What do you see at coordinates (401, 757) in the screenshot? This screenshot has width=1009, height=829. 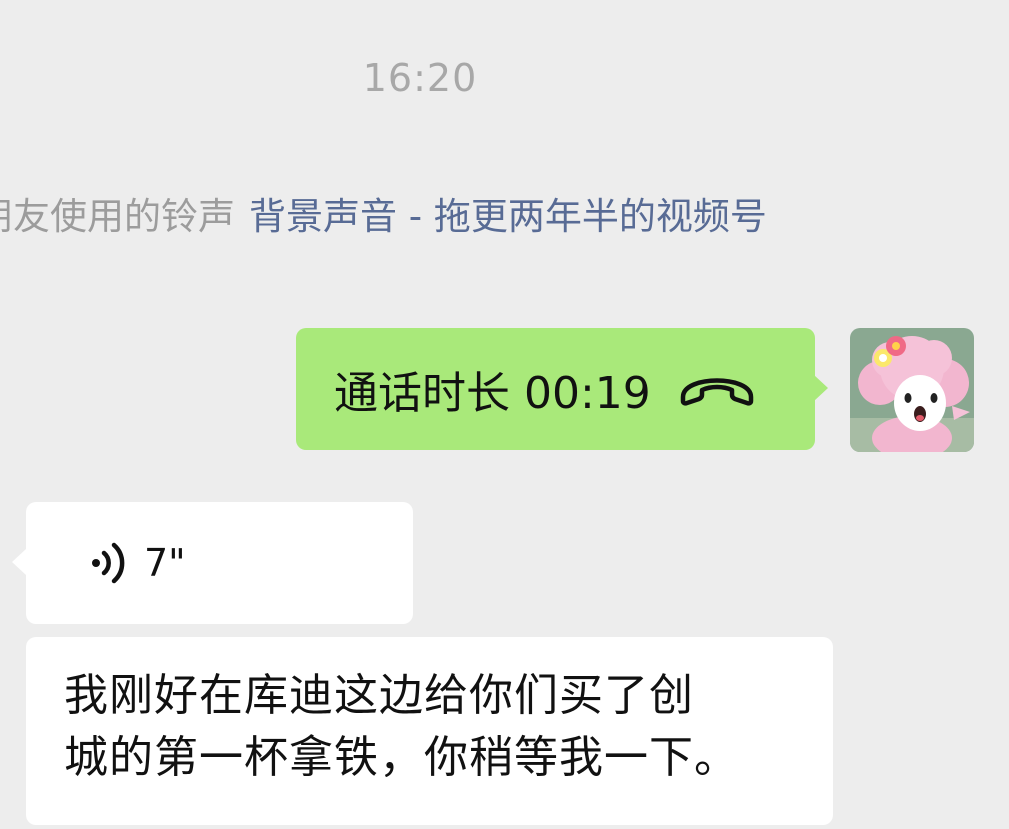 I see `message-line: 城的第一杯拿铁，你稍等我一下。` at bounding box center [401, 757].